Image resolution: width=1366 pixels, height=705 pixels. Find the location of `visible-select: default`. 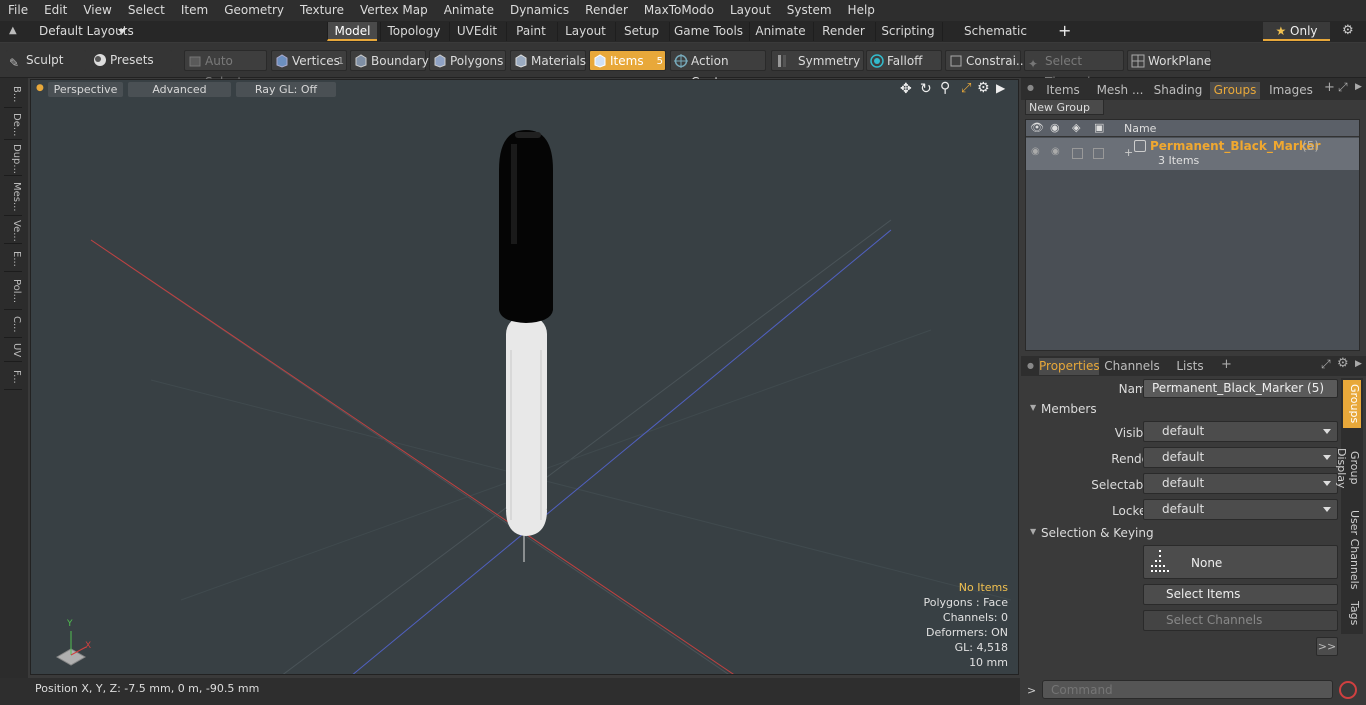

visible-select: default is located at coordinates (1240, 431).